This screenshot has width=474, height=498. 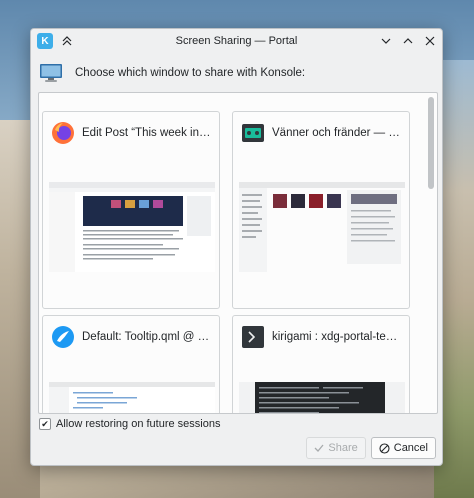 What do you see at coordinates (431, 143) in the screenshot?
I see `scrollbar-thumb` at bounding box center [431, 143].